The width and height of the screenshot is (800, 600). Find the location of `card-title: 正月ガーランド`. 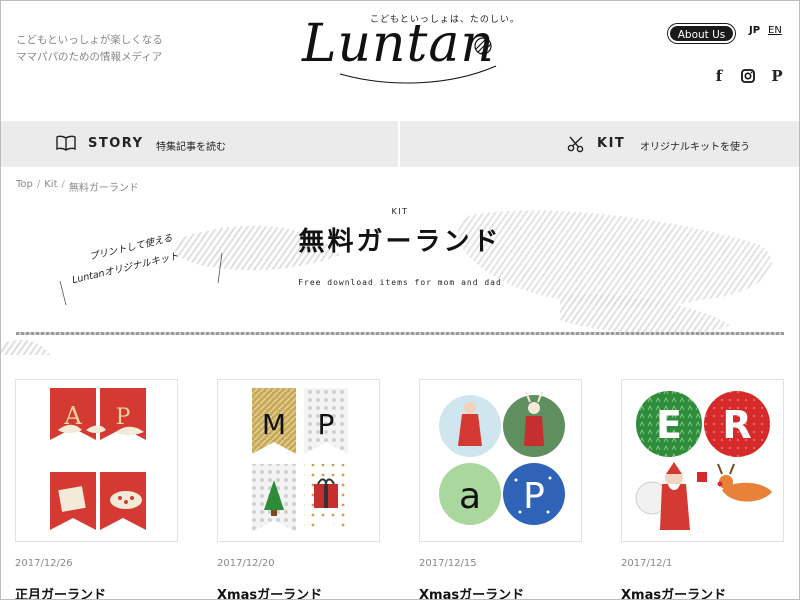

card-title: 正月ガーランド is located at coordinates (97, 592).